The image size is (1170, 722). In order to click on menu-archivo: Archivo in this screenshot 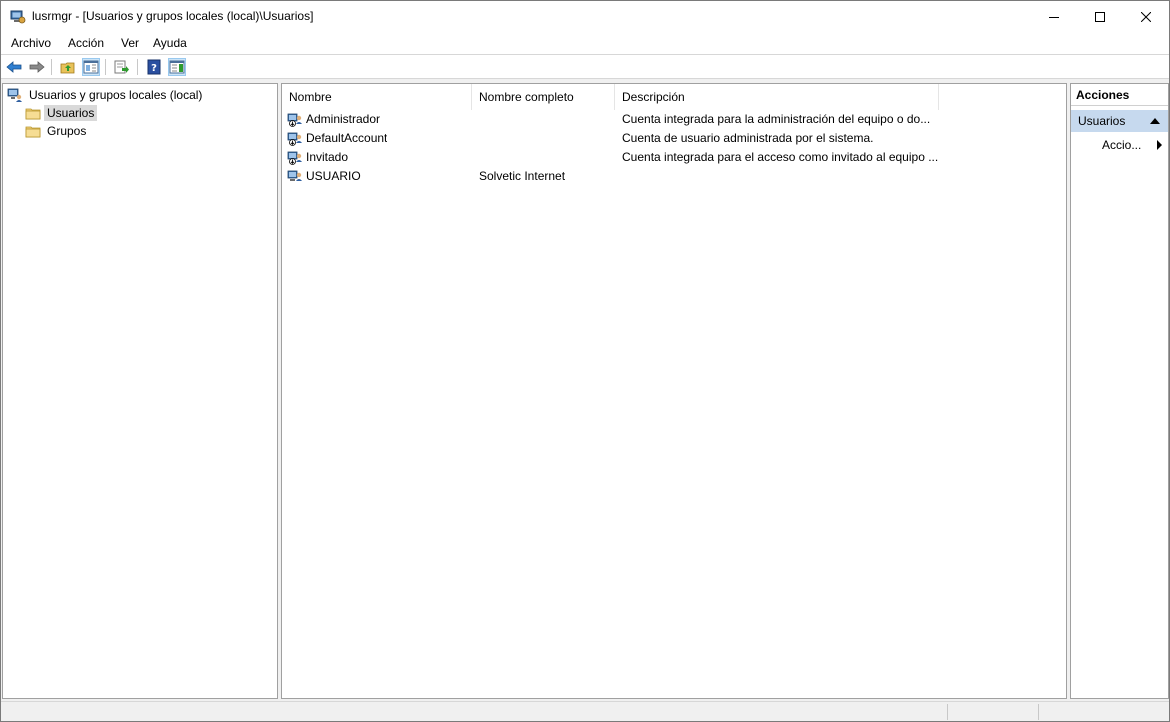, I will do `click(31, 43)`.